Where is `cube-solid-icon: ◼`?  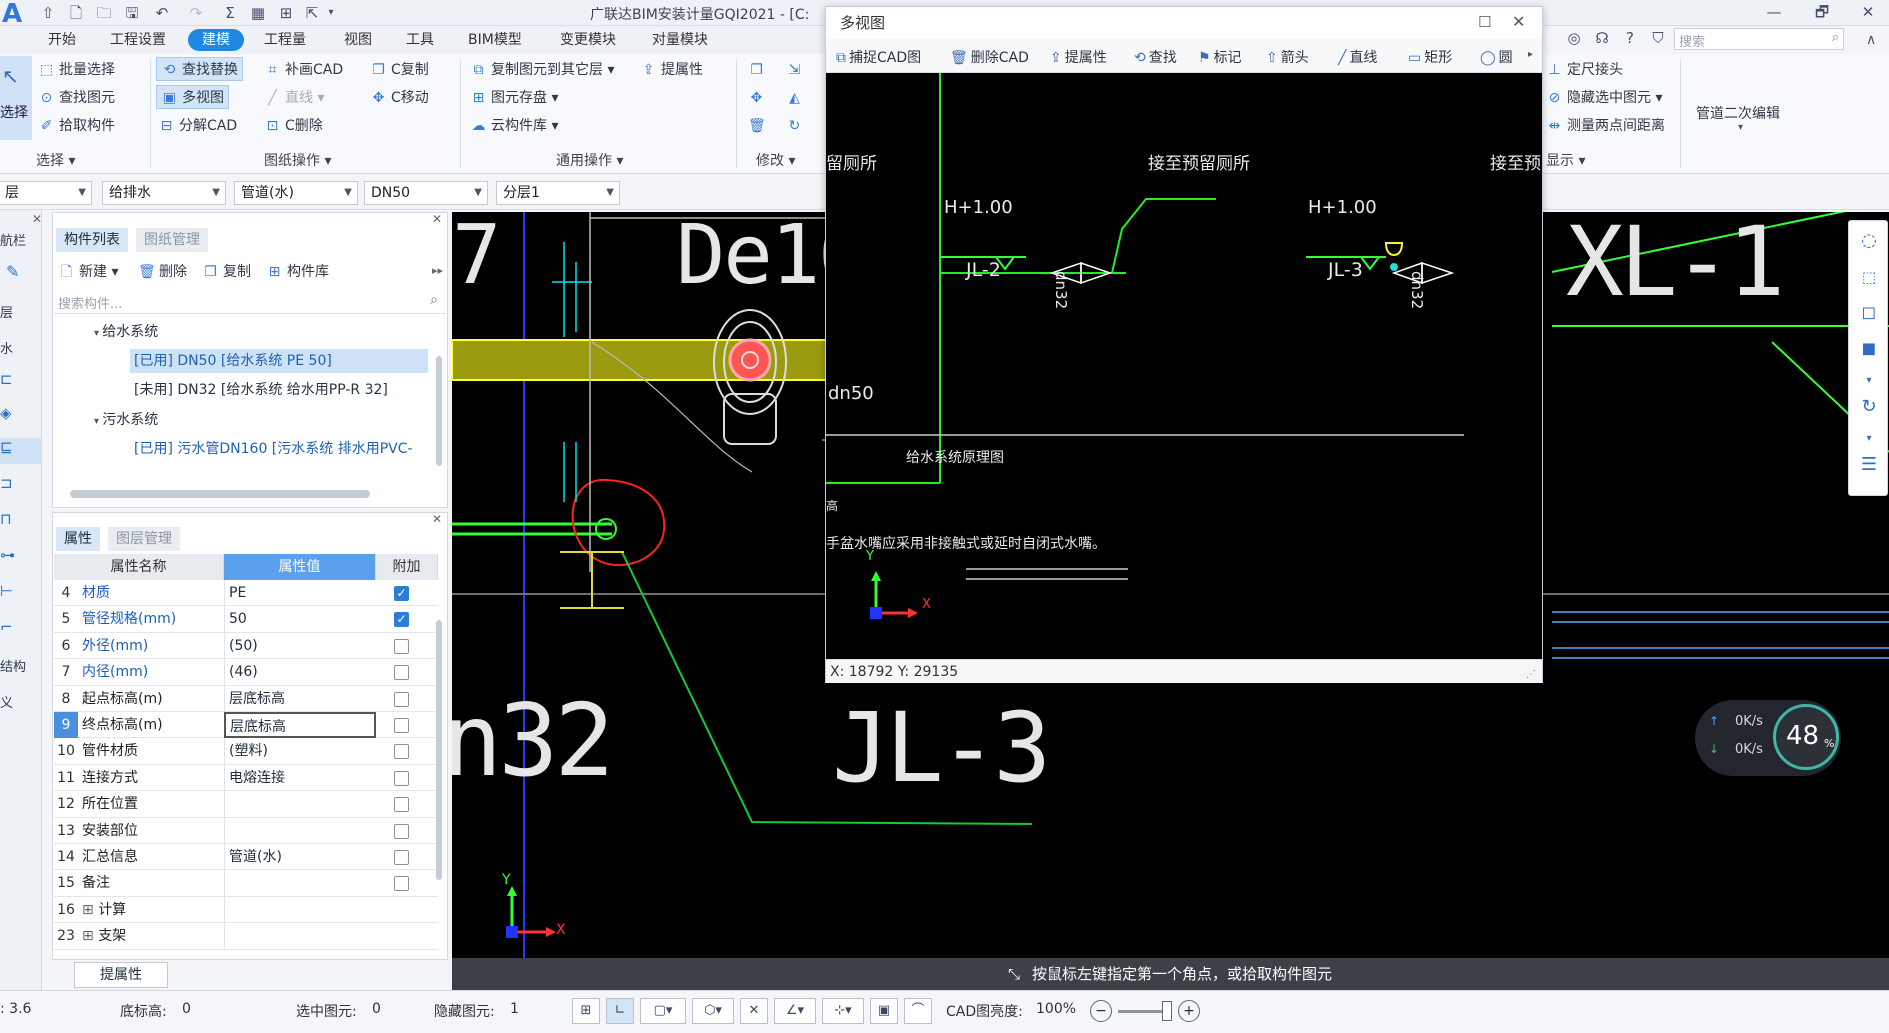
cube-solid-icon: ◼ is located at coordinates (1869, 349).